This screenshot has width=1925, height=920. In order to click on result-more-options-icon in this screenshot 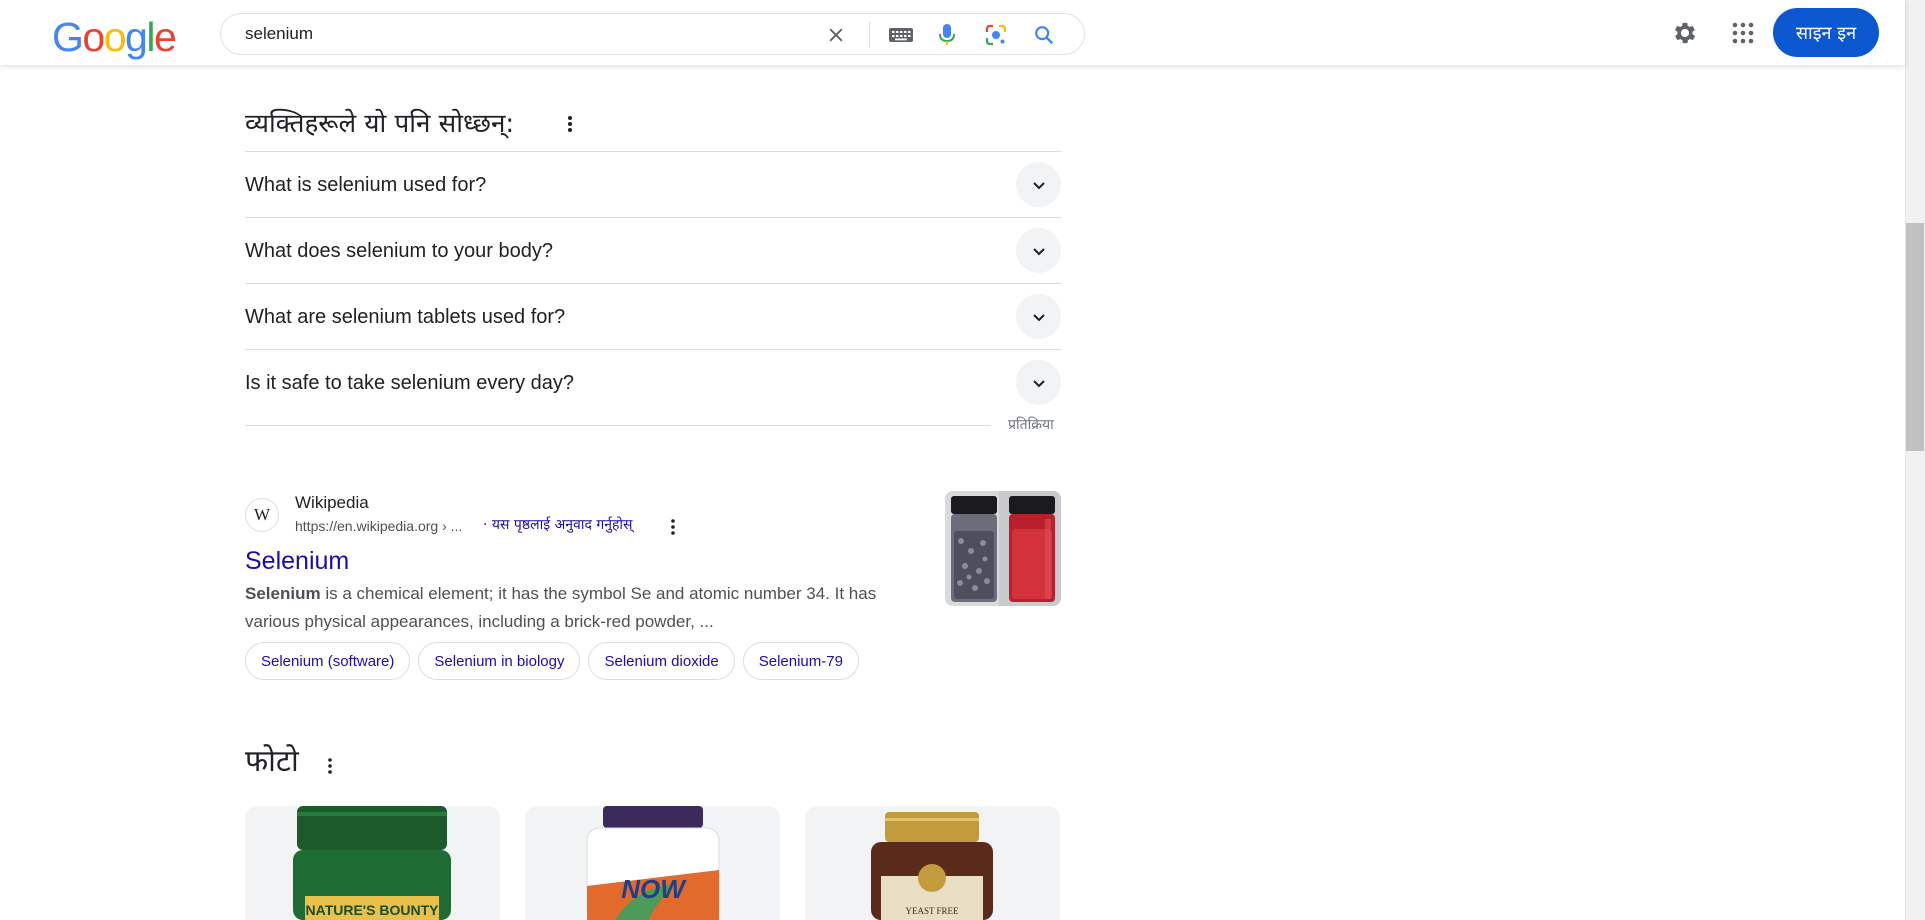, I will do `click(673, 527)`.